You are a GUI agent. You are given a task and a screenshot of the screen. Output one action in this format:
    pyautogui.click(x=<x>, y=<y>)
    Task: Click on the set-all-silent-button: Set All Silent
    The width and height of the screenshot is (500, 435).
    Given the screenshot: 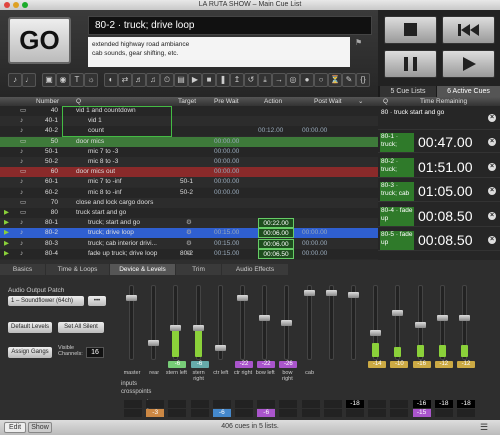 What is the action you would take?
    pyautogui.click(x=81, y=327)
    